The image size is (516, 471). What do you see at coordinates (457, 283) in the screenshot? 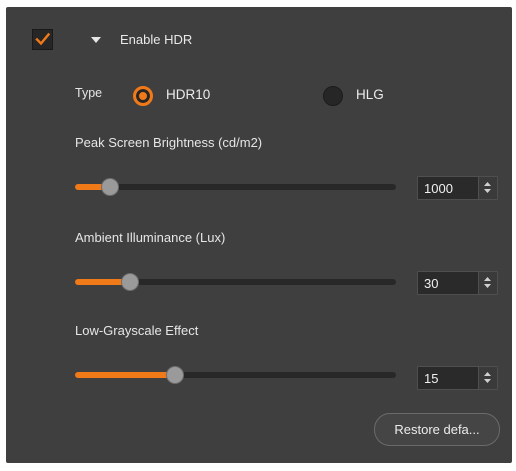
I see `ambient-illuminance-spinbox: 30` at bounding box center [457, 283].